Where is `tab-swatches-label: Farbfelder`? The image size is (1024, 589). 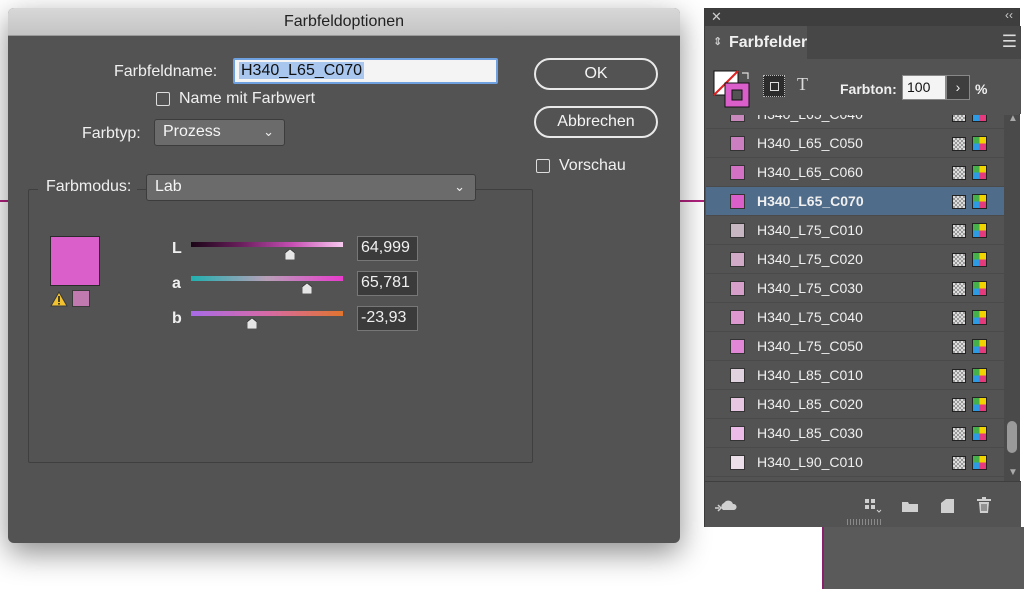 tab-swatches-label: Farbfelder is located at coordinates (768, 42).